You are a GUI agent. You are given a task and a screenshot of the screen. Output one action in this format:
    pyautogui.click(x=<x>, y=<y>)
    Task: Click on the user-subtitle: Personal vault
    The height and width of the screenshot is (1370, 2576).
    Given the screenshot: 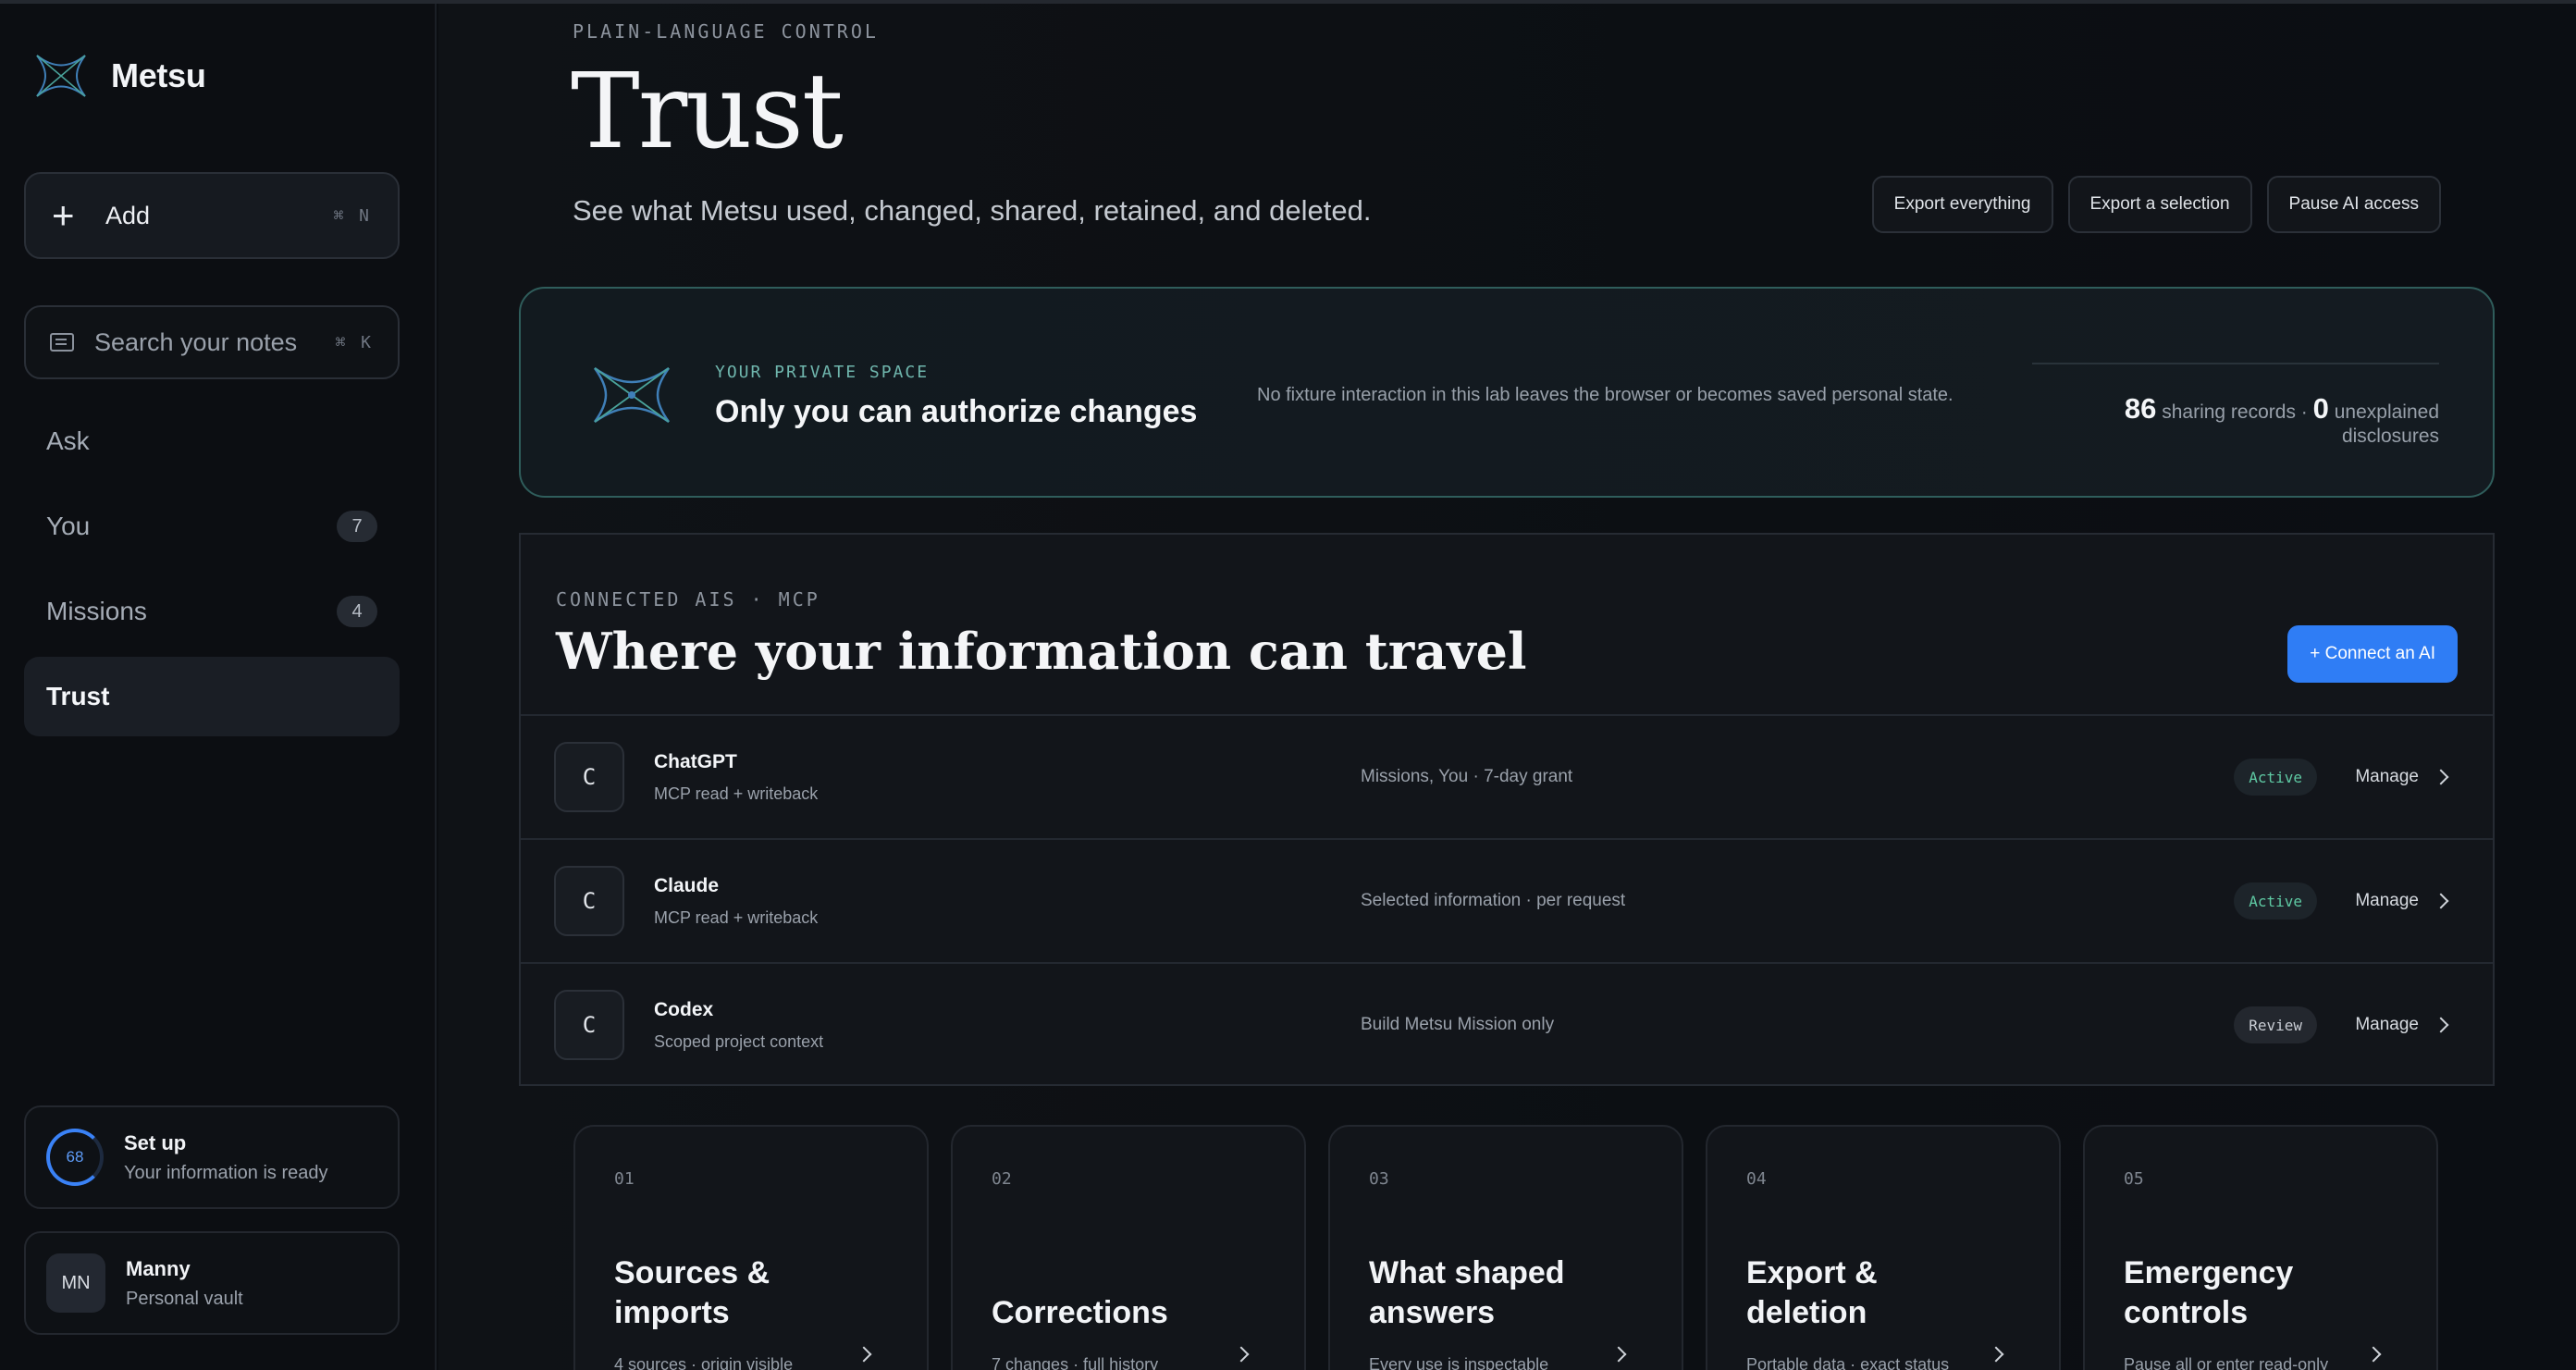 What is the action you would take?
    pyautogui.click(x=184, y=1299)
    